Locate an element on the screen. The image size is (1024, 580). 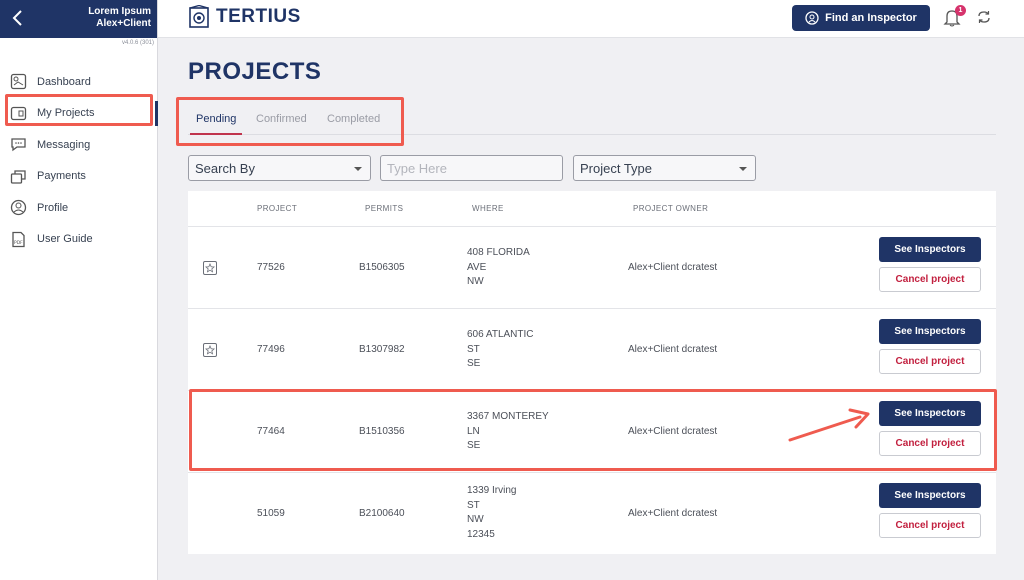
find-inspector-button: Find an Inspector is located at coordinates (861, 18).